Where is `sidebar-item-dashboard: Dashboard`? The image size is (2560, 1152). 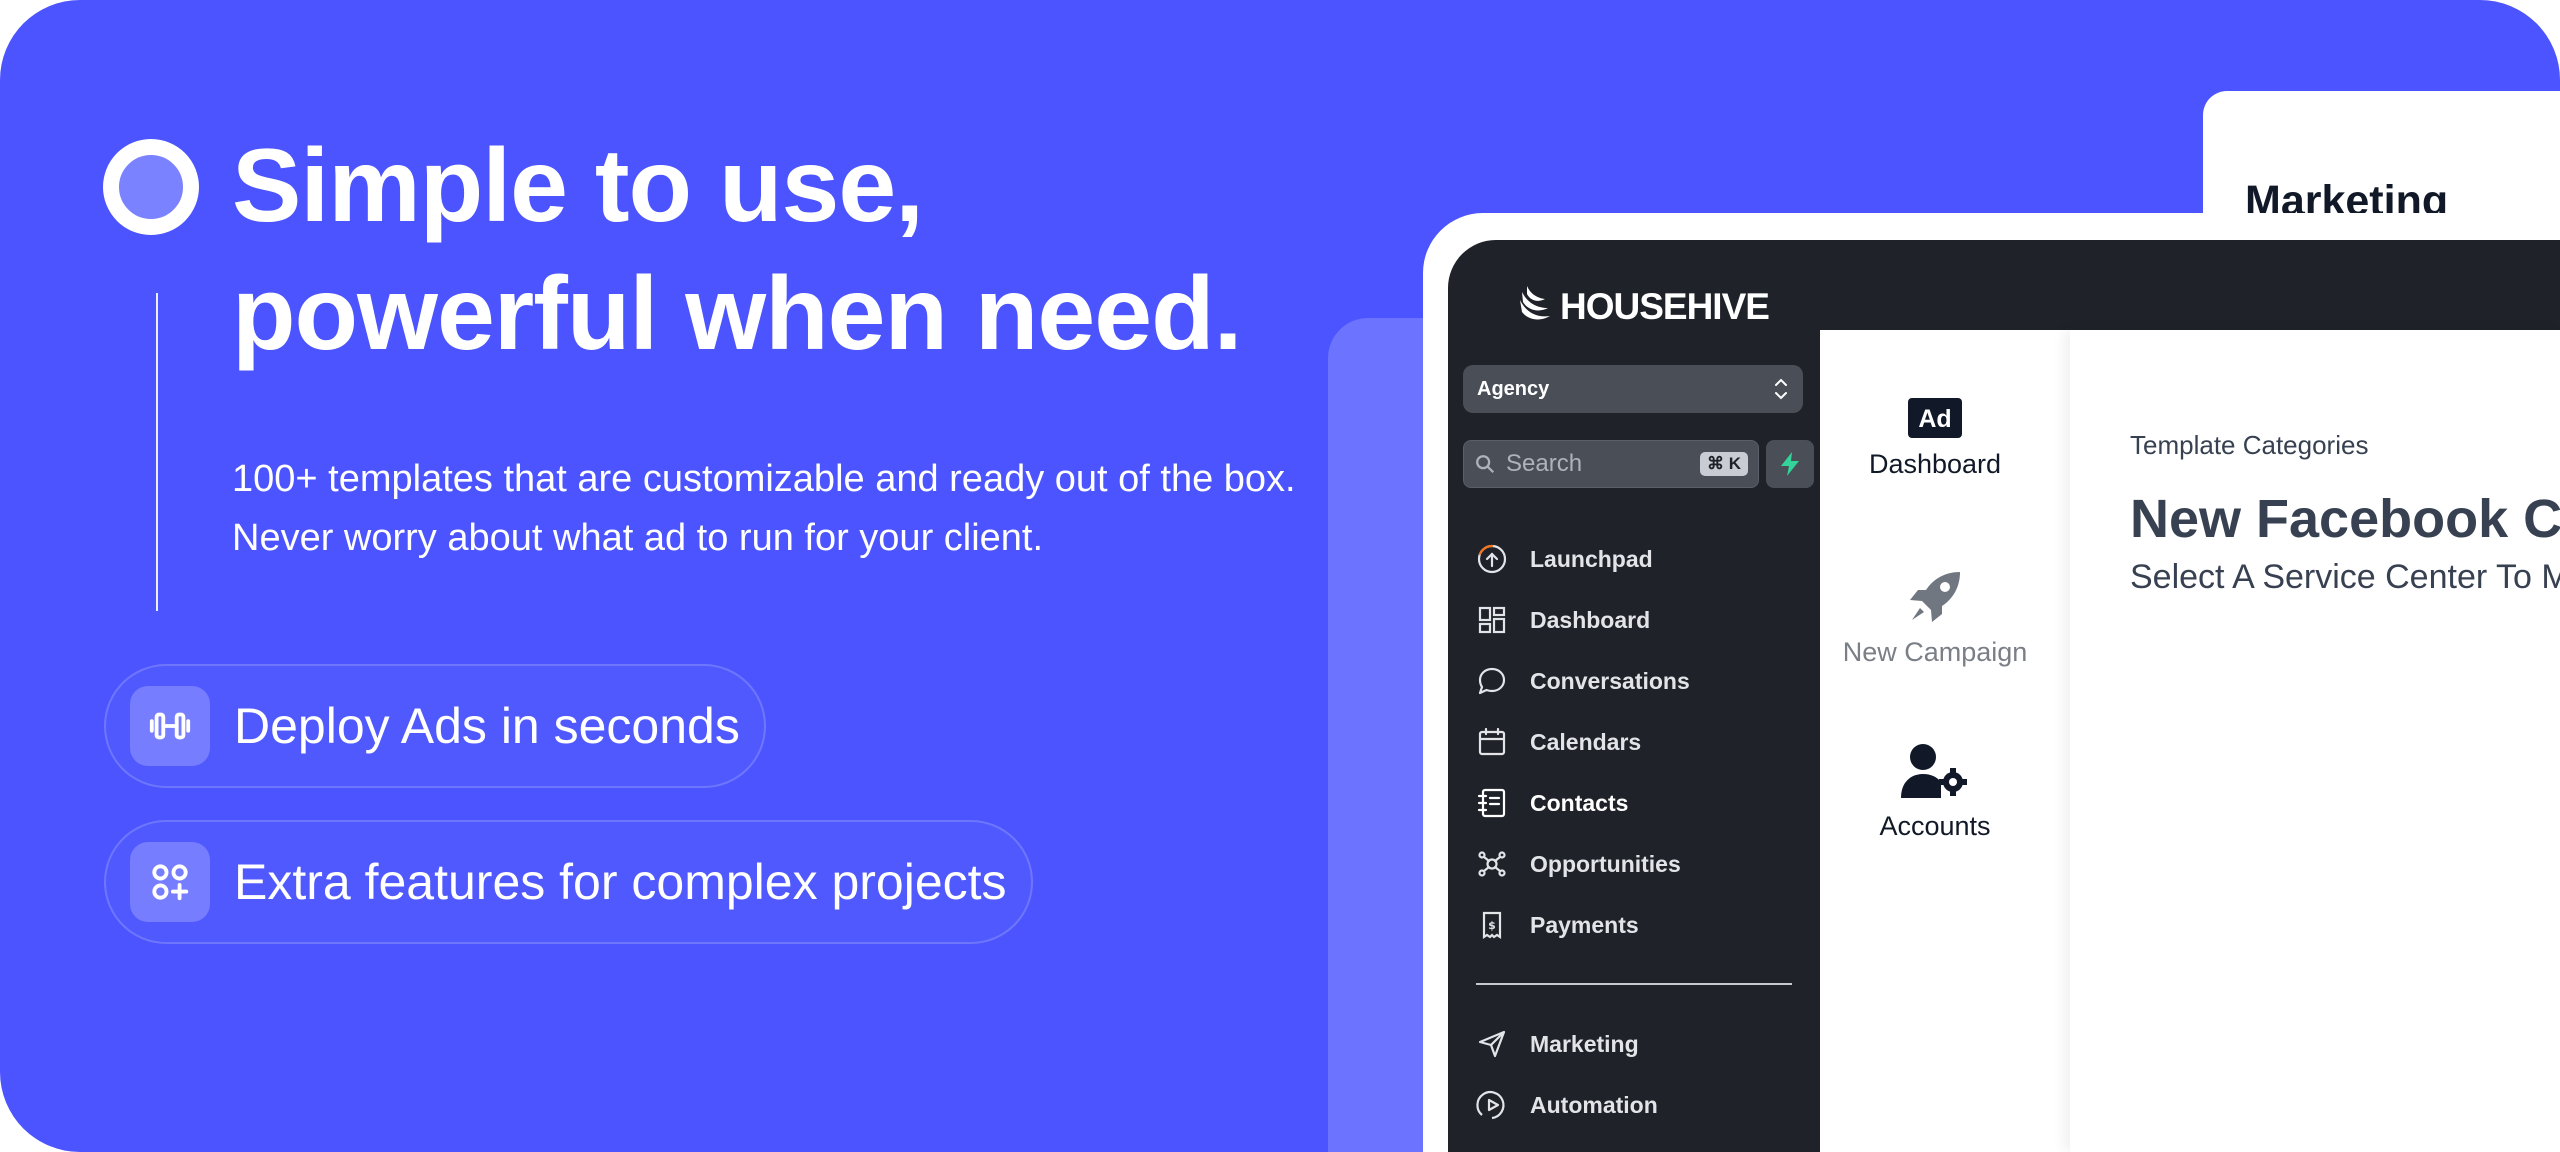 sidebar-item-dashboard: Dashboard is located at coordinates (1562, 620).